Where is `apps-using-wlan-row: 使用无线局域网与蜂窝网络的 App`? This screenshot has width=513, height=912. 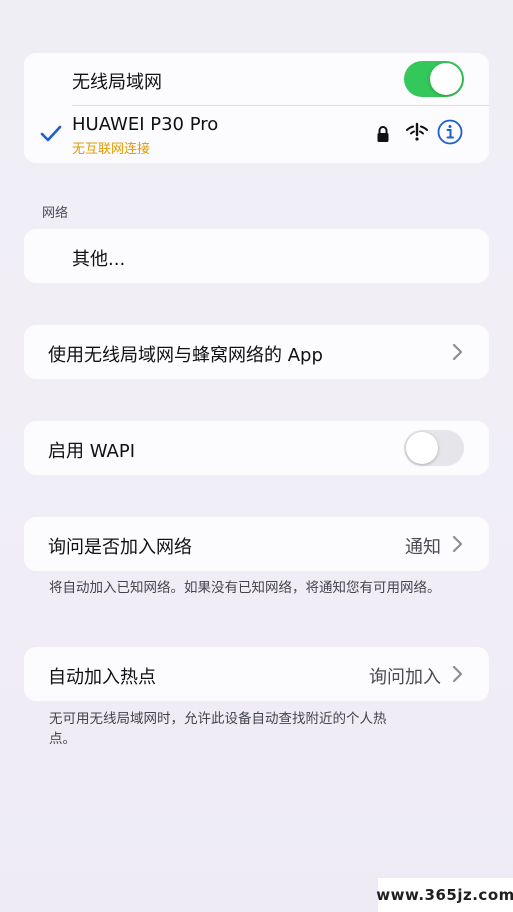 apps-using-wlan-row: 使用无线局域网与蜂窝网络的 App is located at coordinates (256, 352).